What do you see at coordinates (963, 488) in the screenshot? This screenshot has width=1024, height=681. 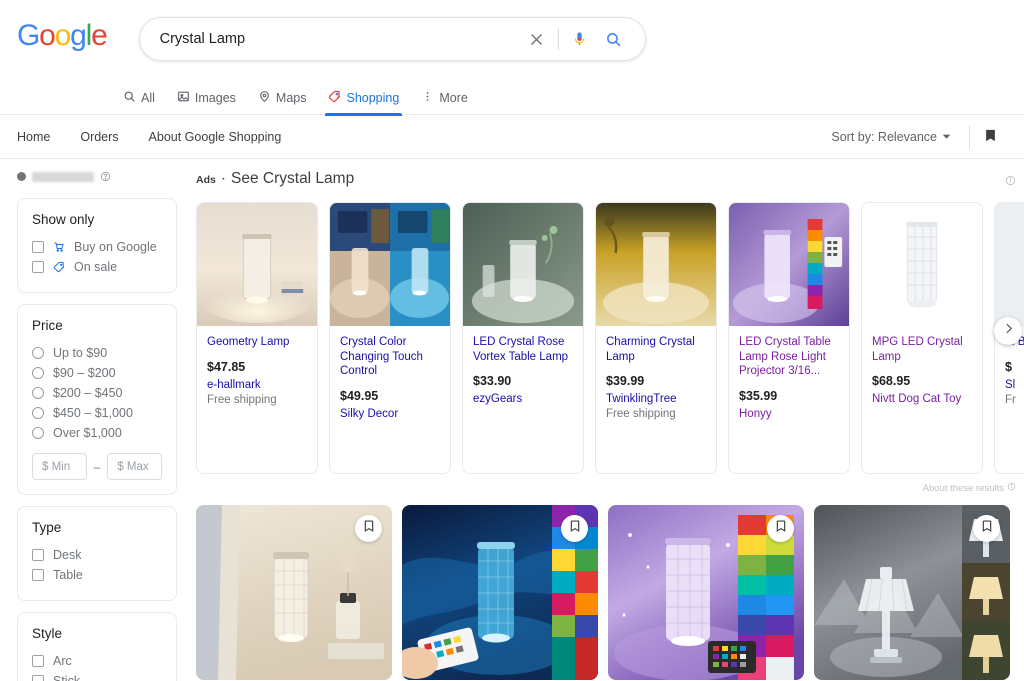 I see `about-results-label: About these results` at bounding box center [963, 488].